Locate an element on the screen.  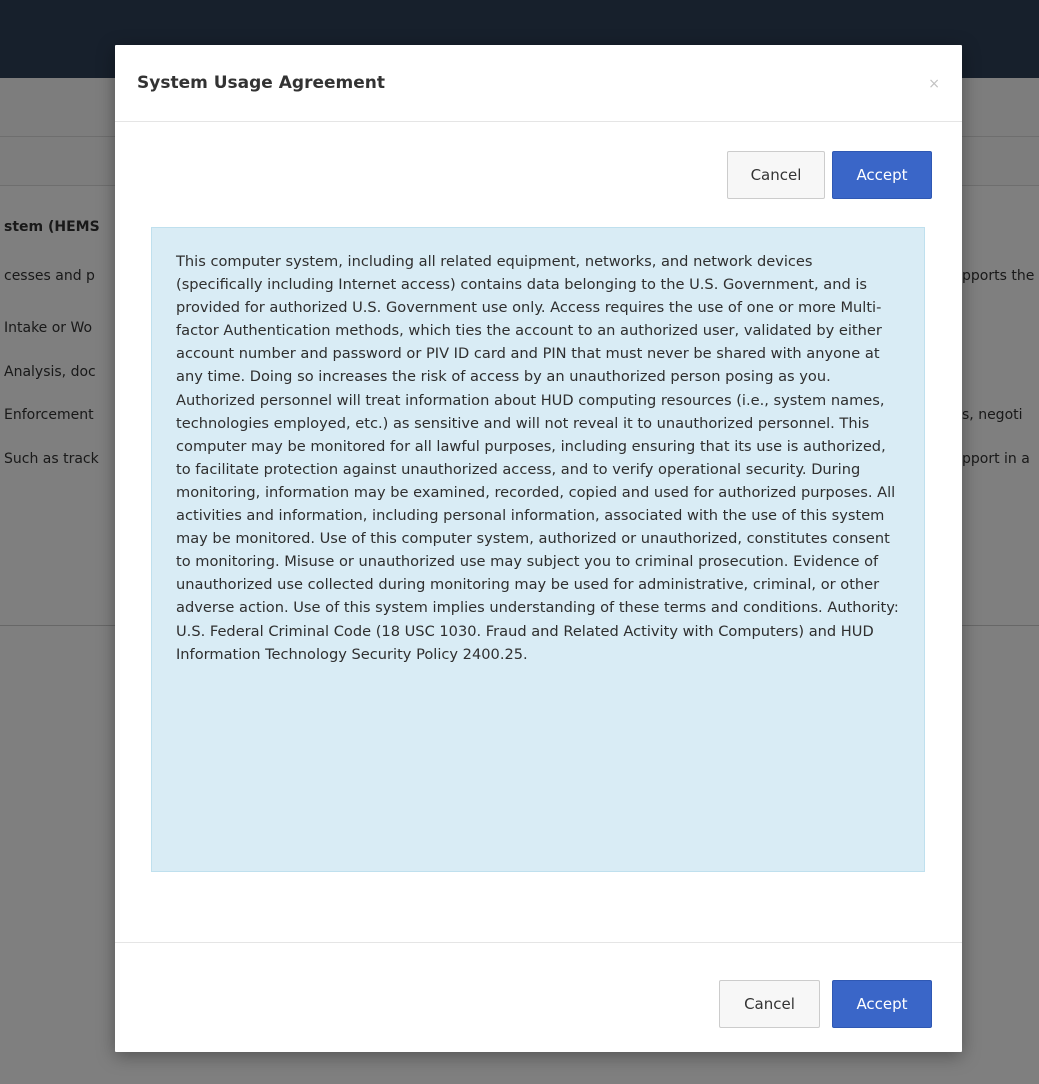
close-icon: × is located at coordinates (934, 84).